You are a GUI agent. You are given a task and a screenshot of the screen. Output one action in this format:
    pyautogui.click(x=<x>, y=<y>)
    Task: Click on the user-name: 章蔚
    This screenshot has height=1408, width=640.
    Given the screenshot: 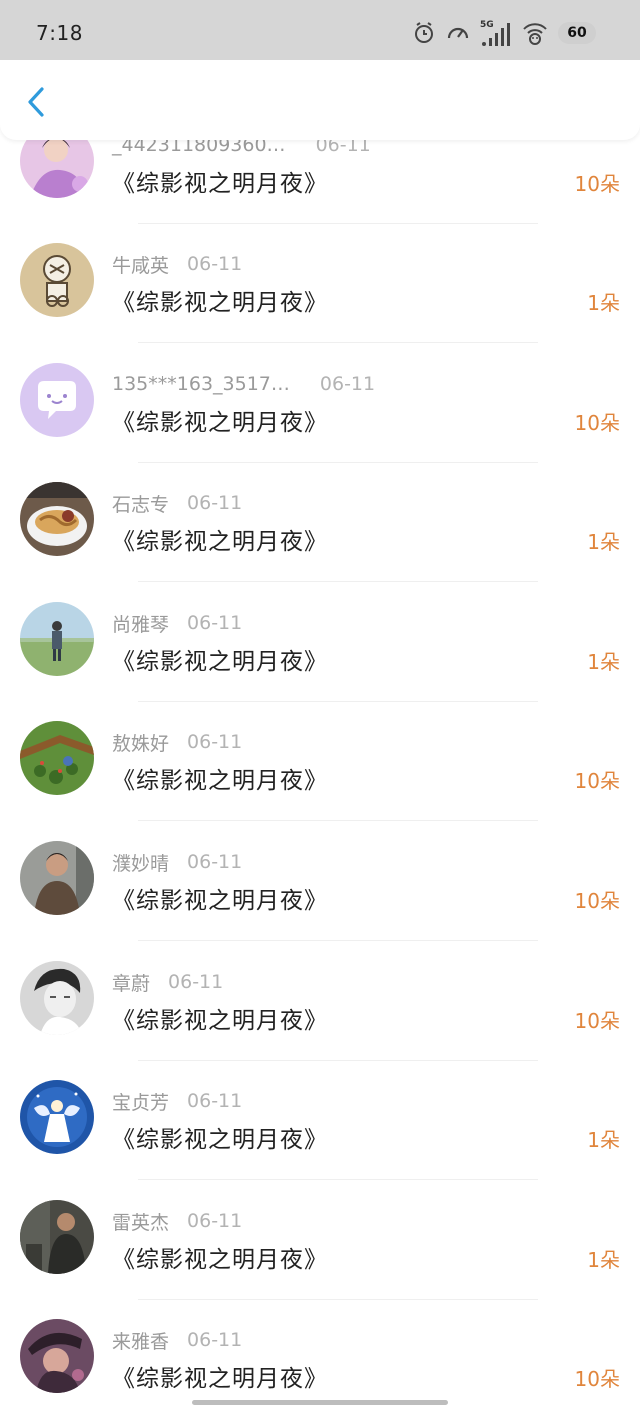 What is the action you would take?
    pyautogui.click(x=131, y=983)
    